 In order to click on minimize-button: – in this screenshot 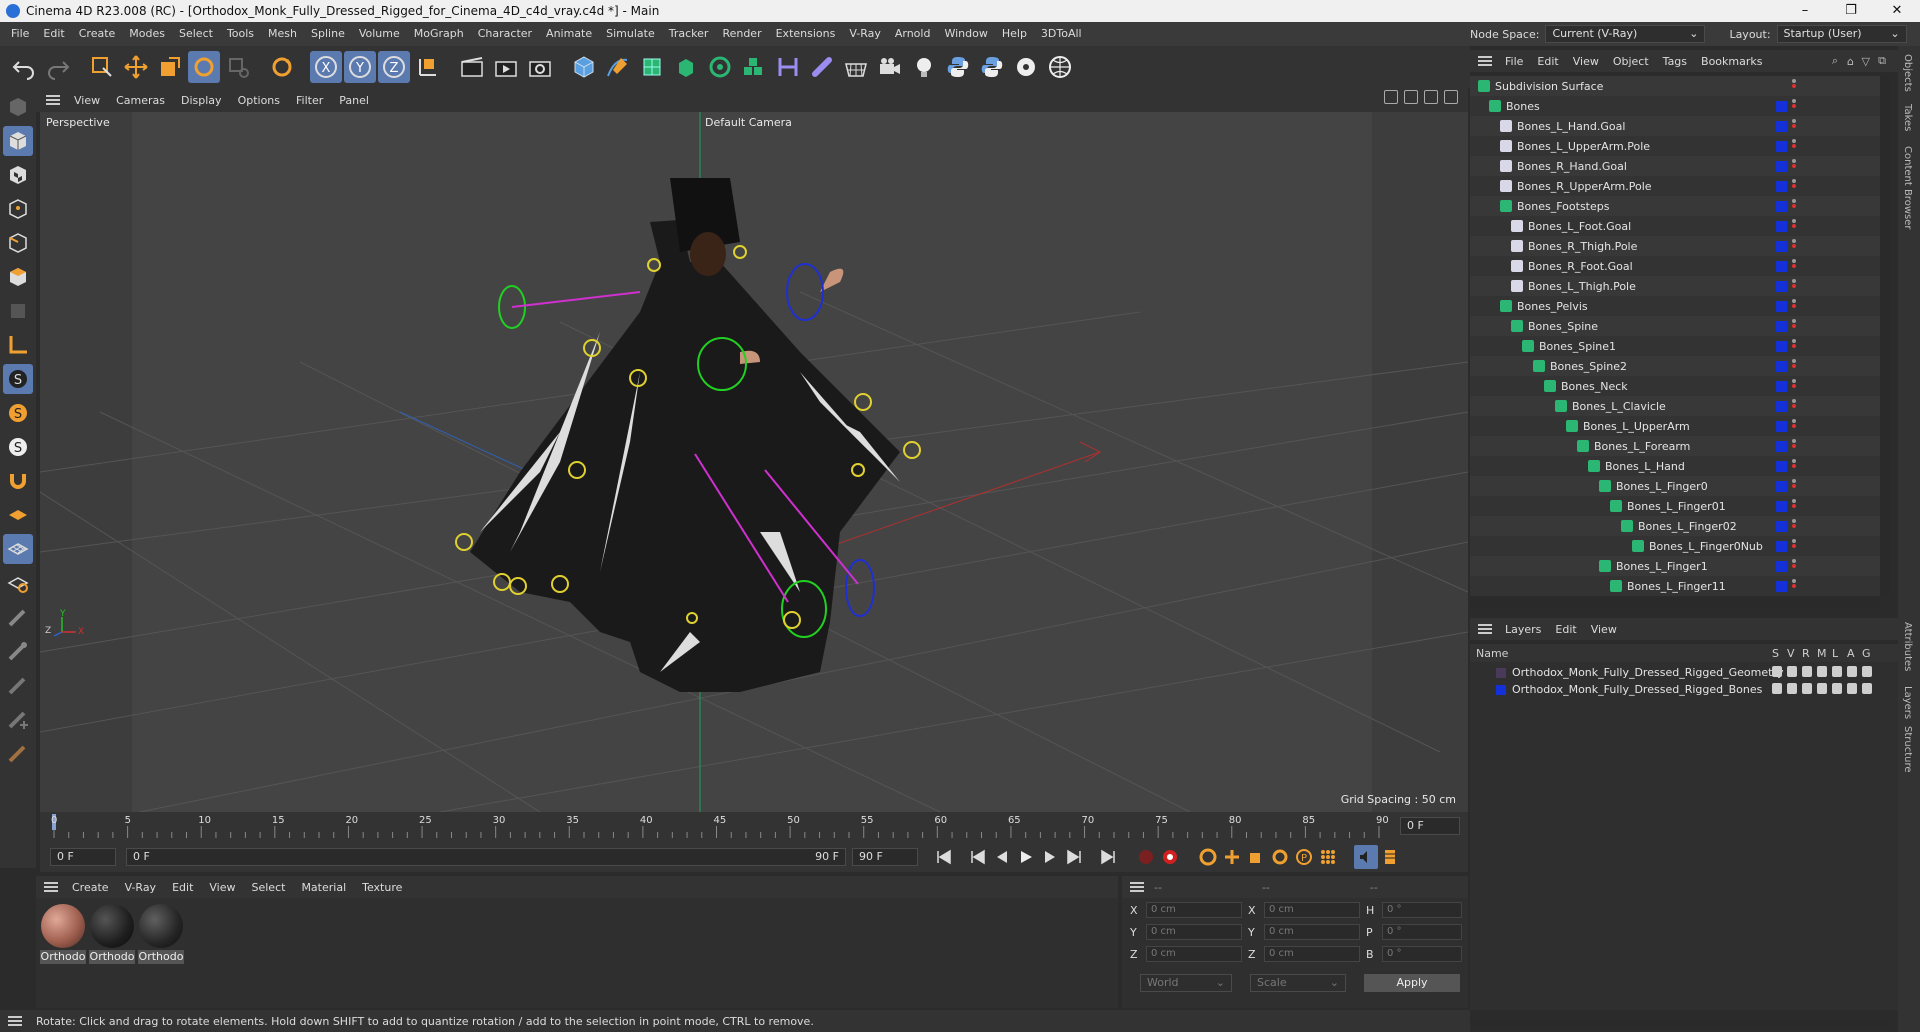, I will do `click(1805, 11)`.